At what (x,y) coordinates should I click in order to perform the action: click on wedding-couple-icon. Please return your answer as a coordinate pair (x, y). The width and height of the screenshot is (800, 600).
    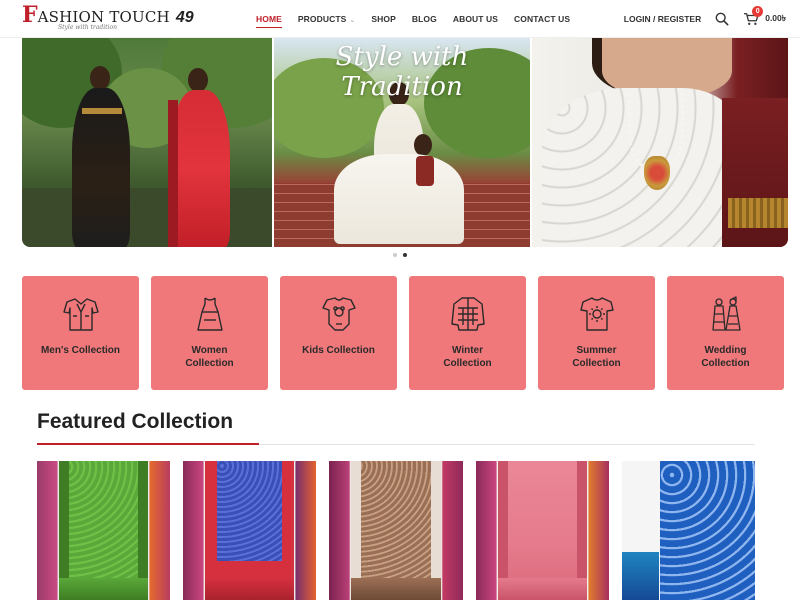
    Looking at the image, I should click on (726, 313).